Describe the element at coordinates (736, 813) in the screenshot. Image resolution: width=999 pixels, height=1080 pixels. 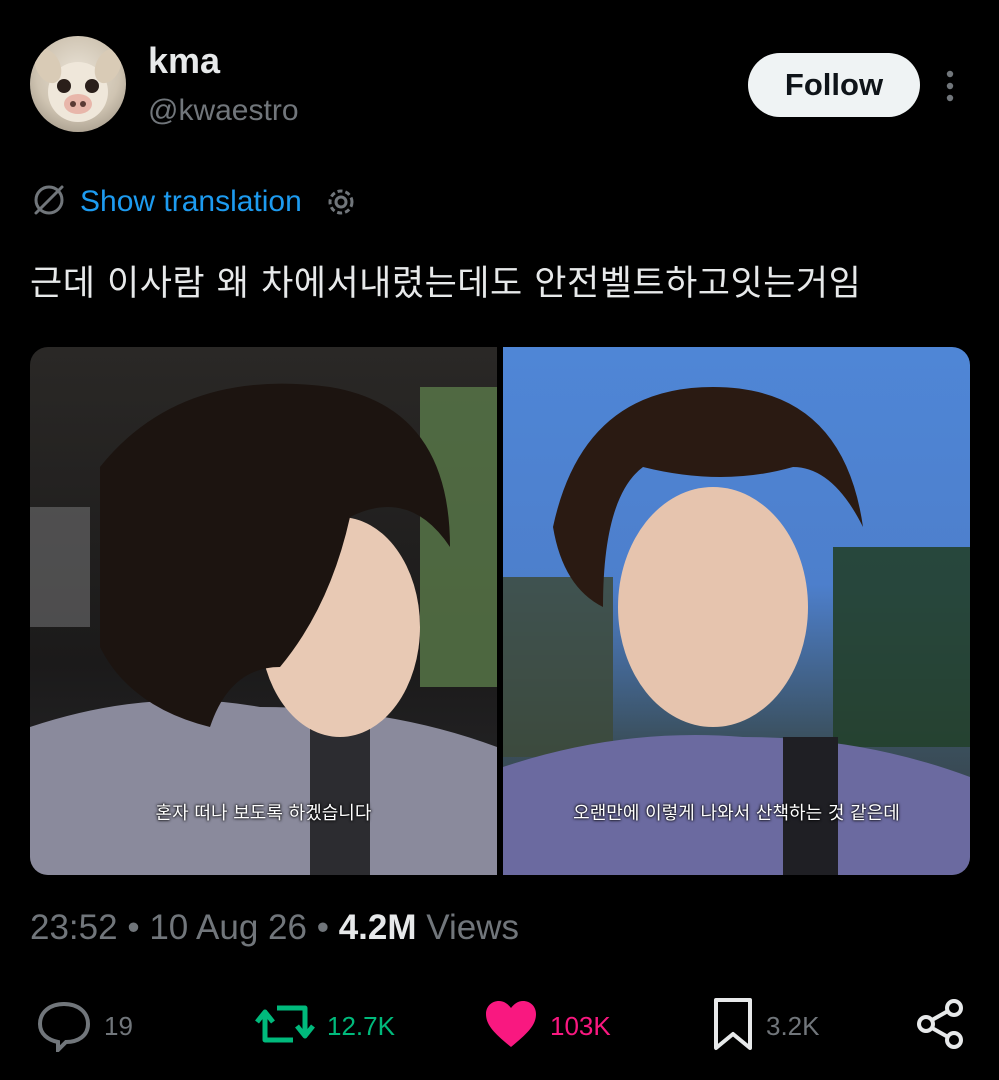
I see `photo-right-caption: 오랜만에 이렇게 나와서 산책하는 것 같은데` at that location.